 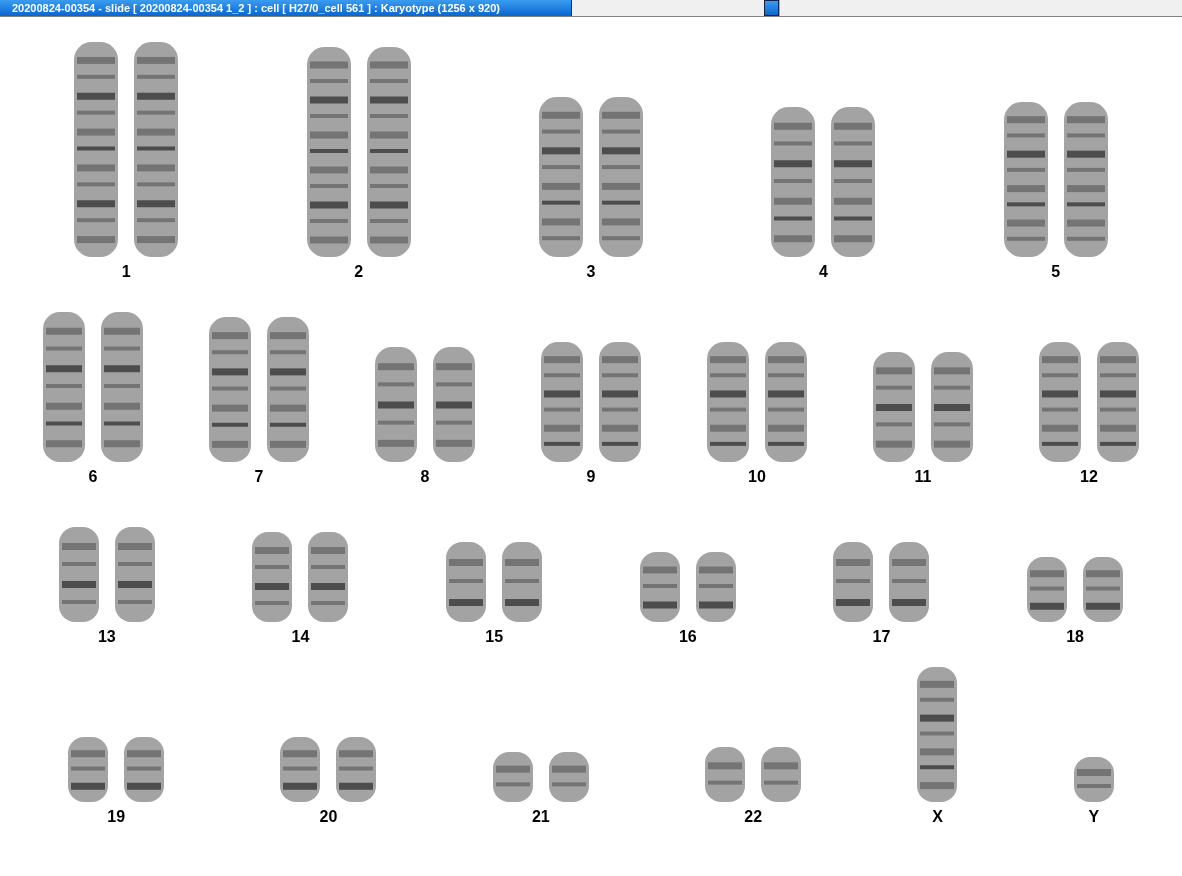 I want to click on chromosome-label: 13, so click(x=106, y=637).